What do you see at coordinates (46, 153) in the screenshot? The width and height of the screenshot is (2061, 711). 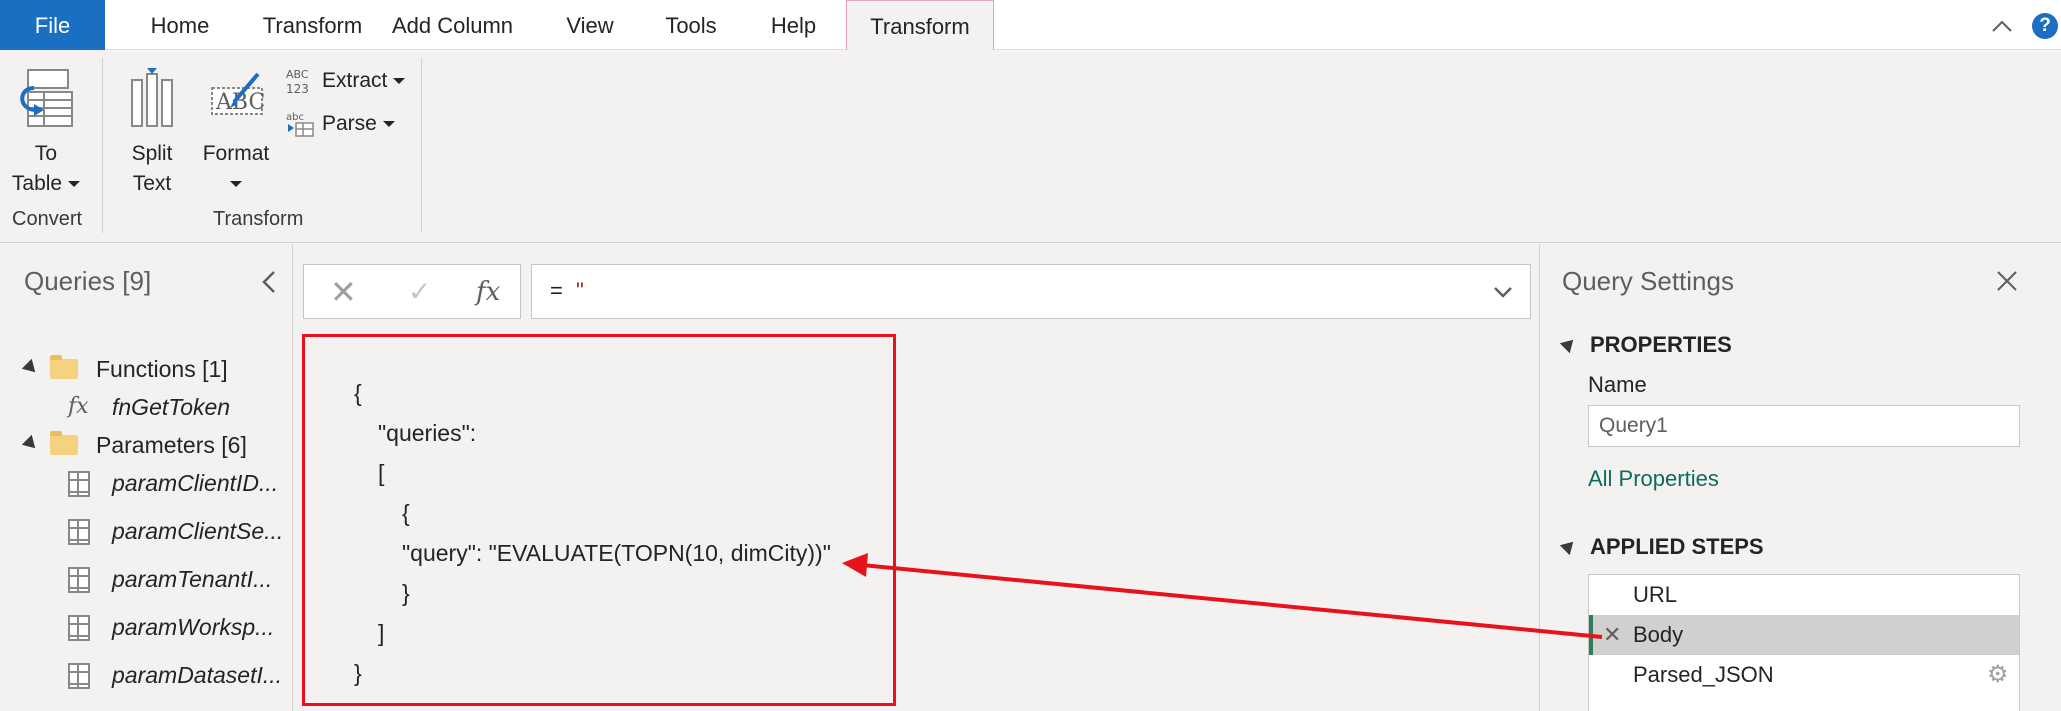 I see `to-table-label-1: To` at bounding box center [46, 153].